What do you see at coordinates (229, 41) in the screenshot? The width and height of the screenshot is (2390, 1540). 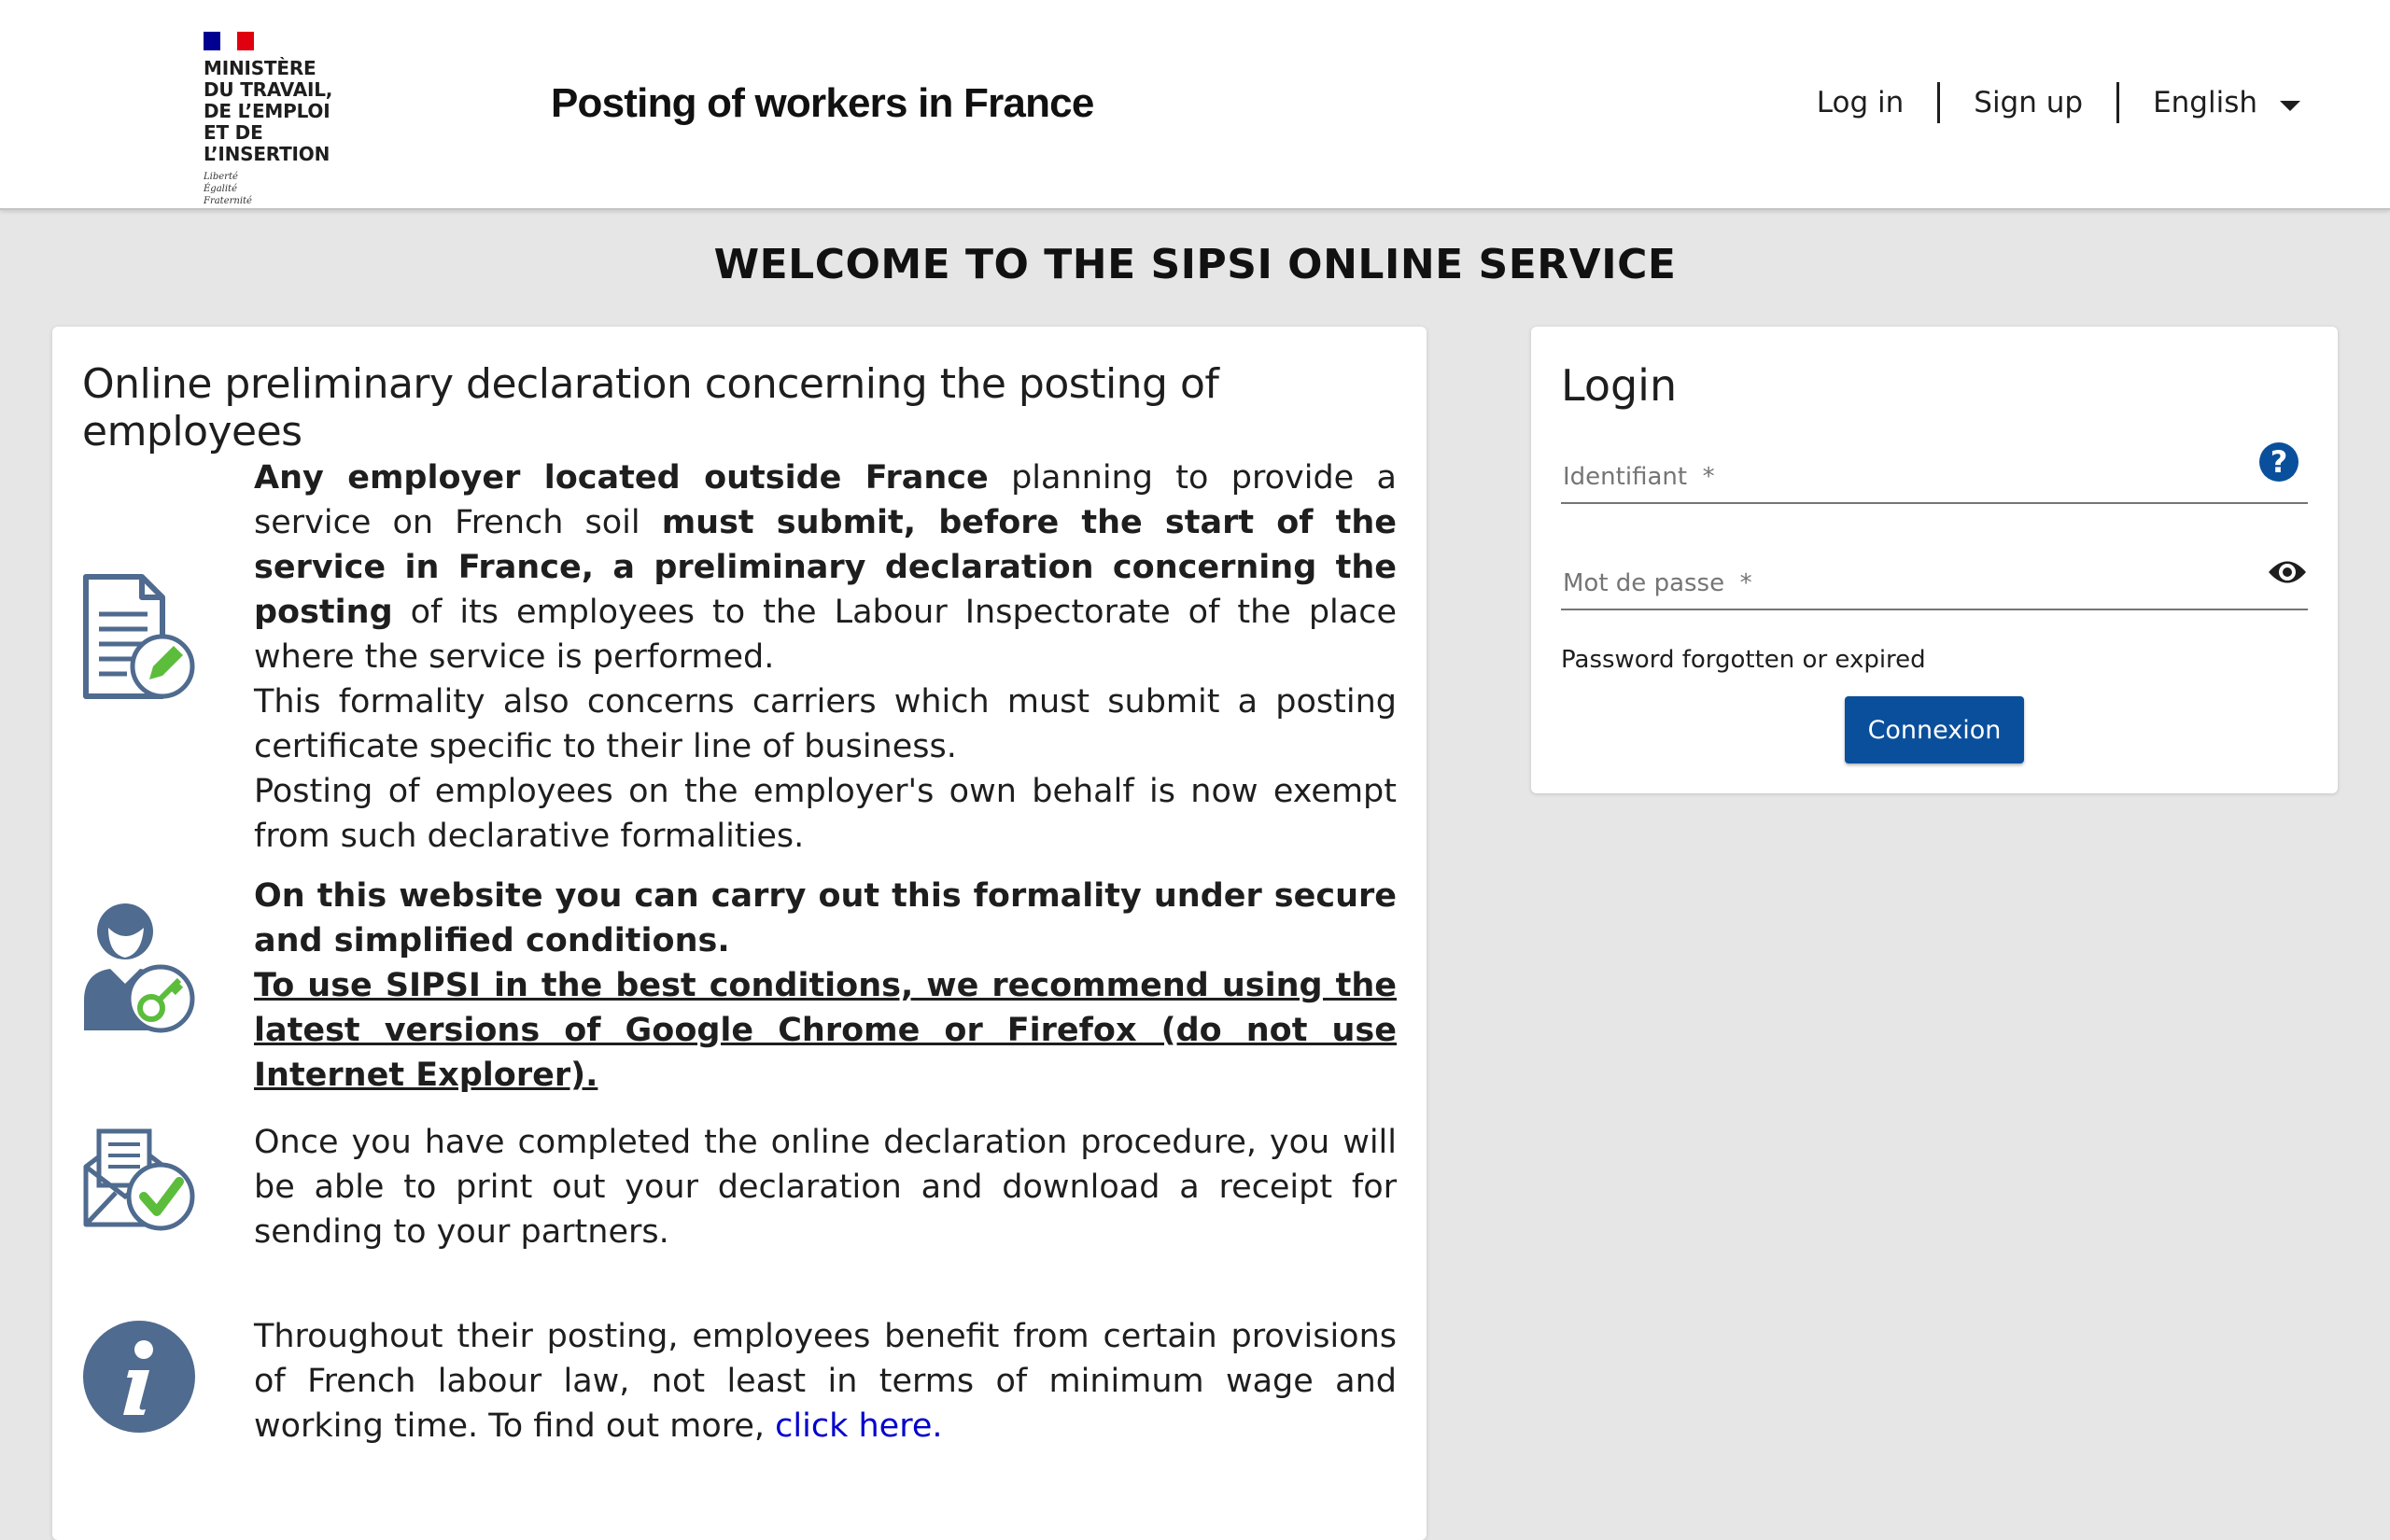 I see `french-flag-icon` at bounding box center [229, 41].